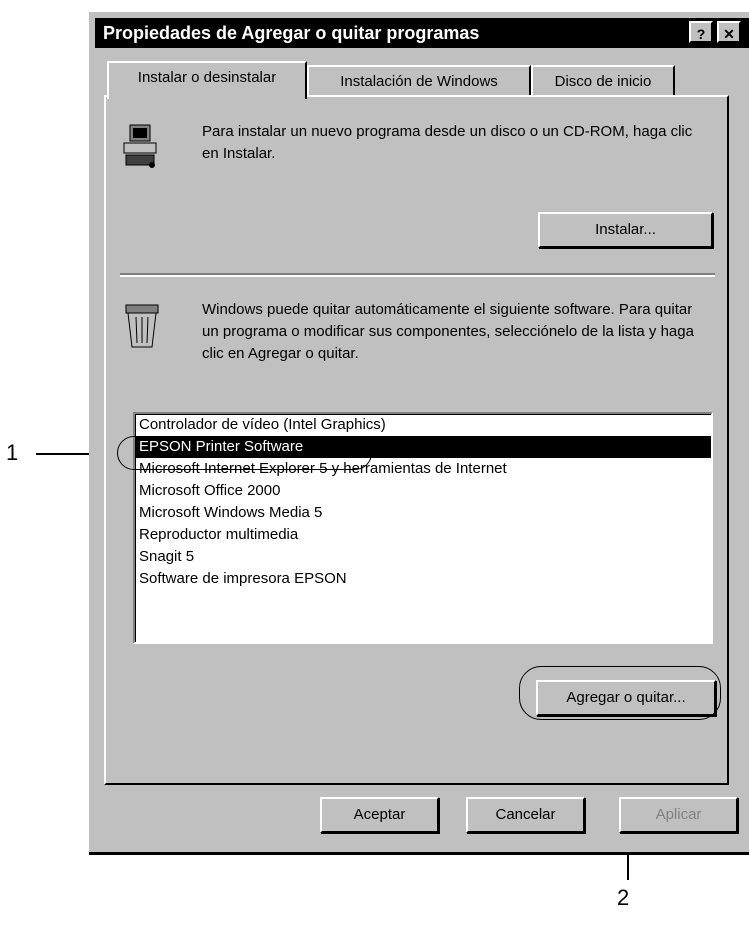 This screenshot has height=930, width=749. Describe the element at coordinates (525, 815) in the screenshot. I see `cancel-button: Cancelar` at that location.